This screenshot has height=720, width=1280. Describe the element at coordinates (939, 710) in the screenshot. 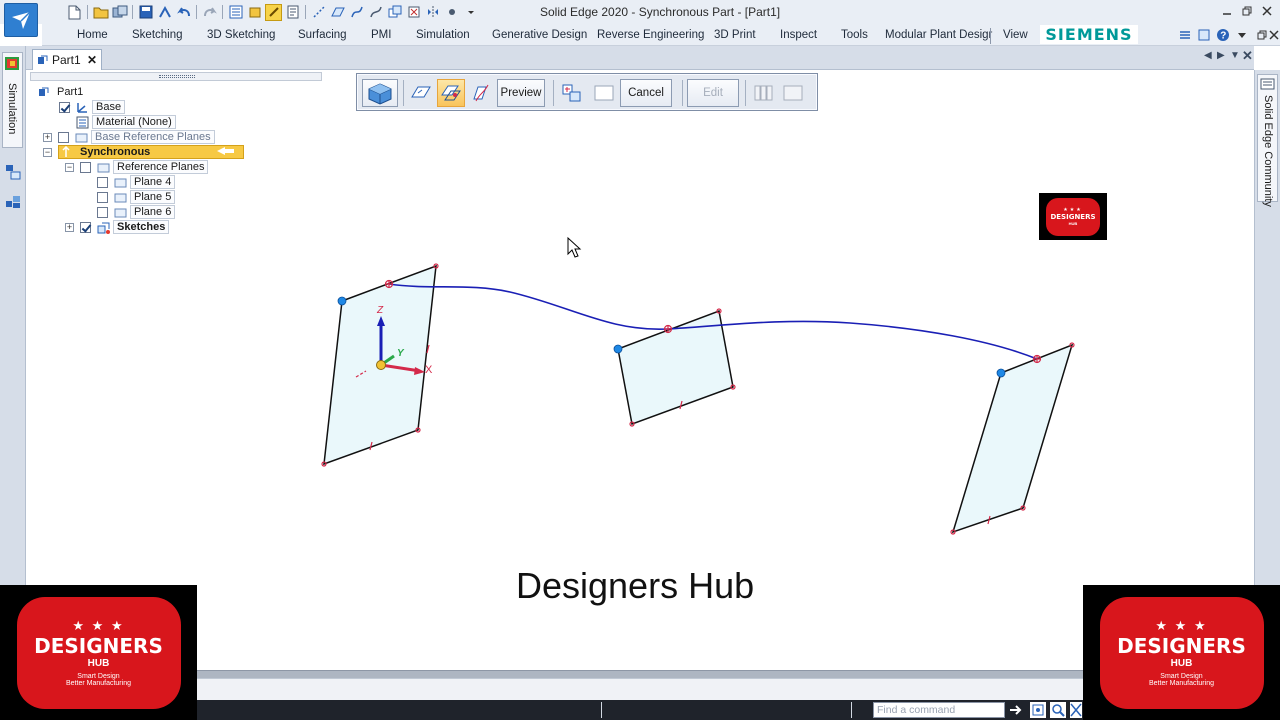

I see `find-command-input: Find a command` at that location.